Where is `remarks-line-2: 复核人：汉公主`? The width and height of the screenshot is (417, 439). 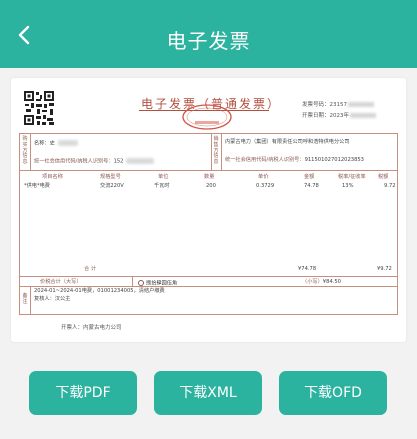
remarks-line-2: 复核人：汉公主 is located at coordinates (52, 299).